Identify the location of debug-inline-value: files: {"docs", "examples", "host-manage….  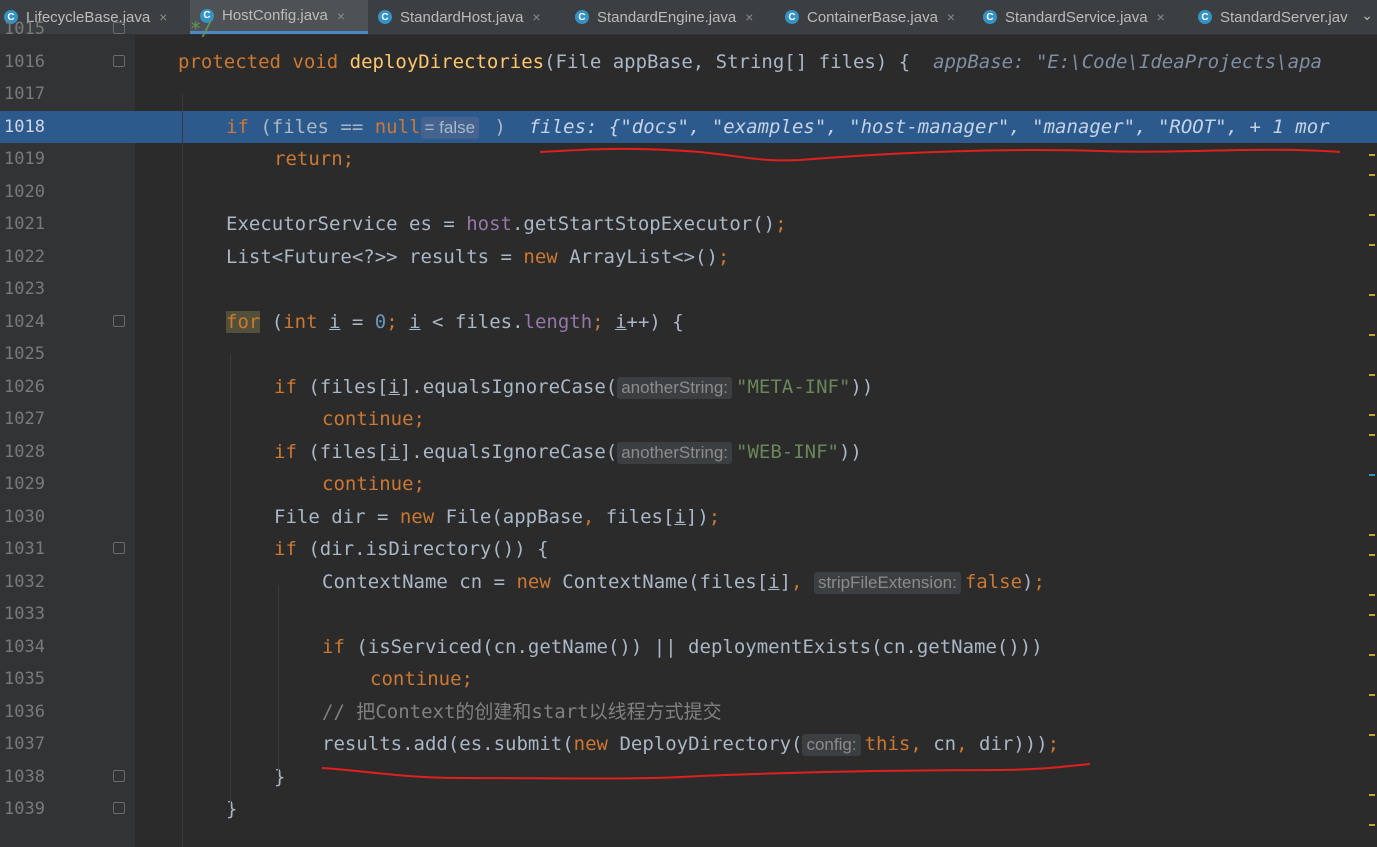
(929, 126).